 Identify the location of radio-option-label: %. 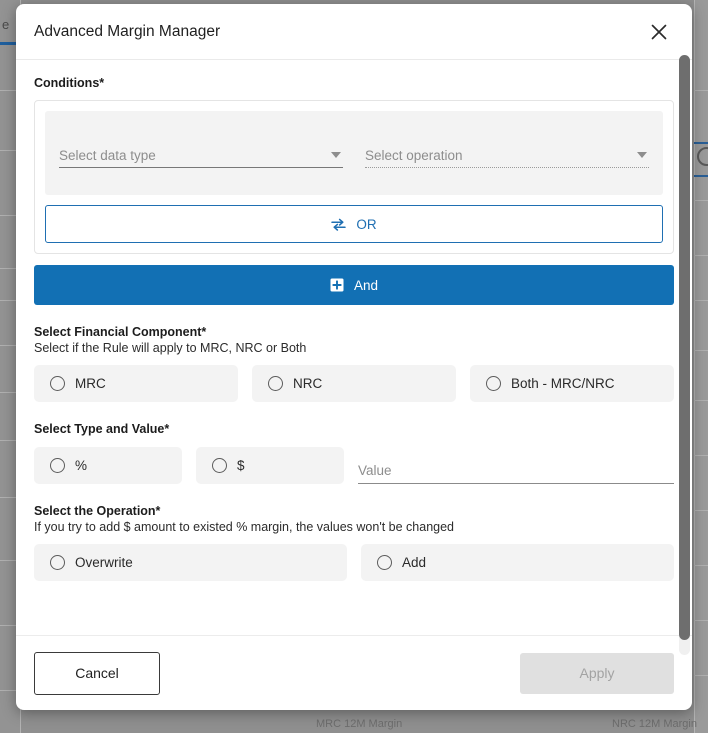
(81, 465).